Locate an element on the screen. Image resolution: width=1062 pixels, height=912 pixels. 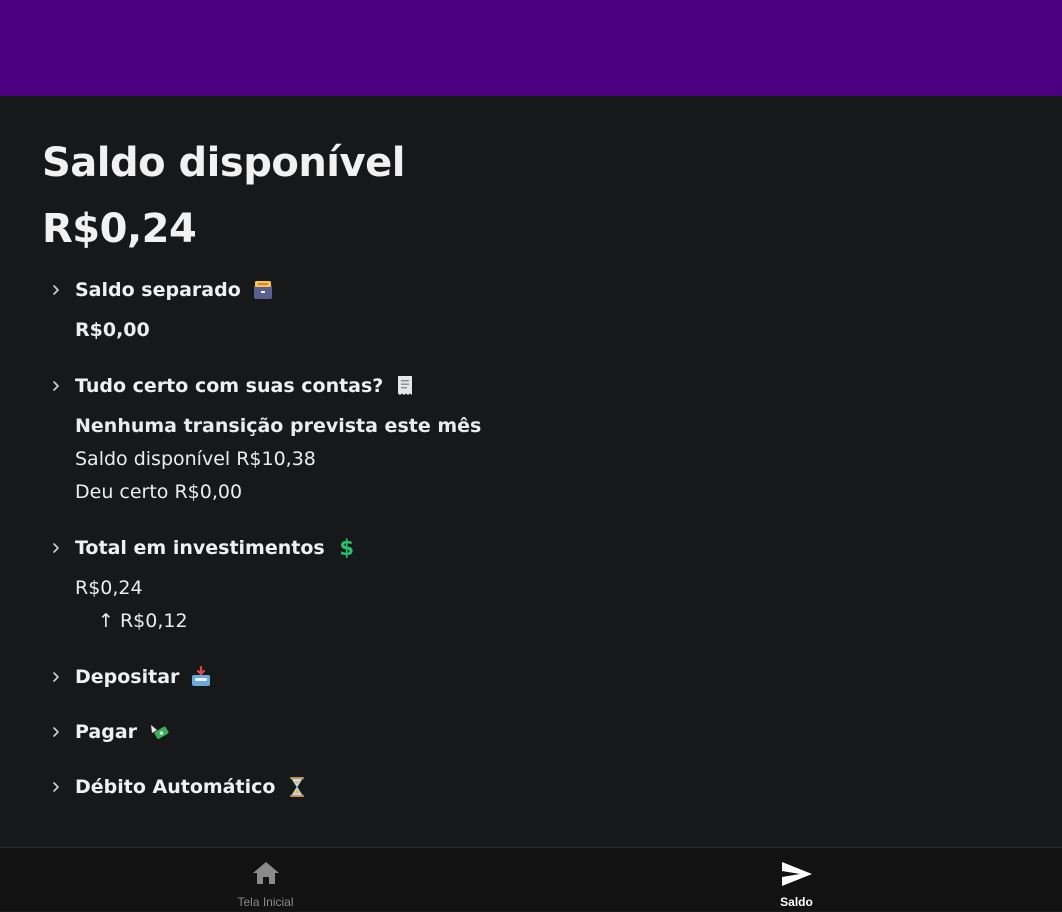
section-title: Saldo separado is located at coordinates (158, 290).